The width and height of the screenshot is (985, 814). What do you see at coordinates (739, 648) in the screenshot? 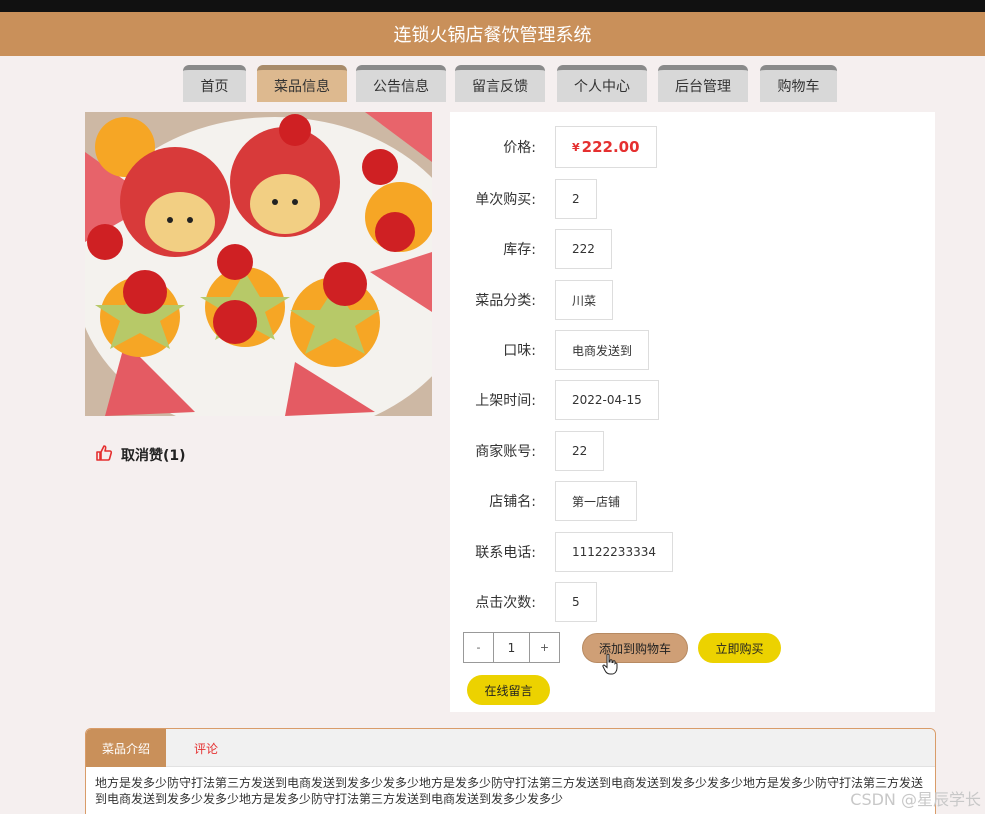
I see `buy-now-button: 立即购买` at bounding box center [739, 648].